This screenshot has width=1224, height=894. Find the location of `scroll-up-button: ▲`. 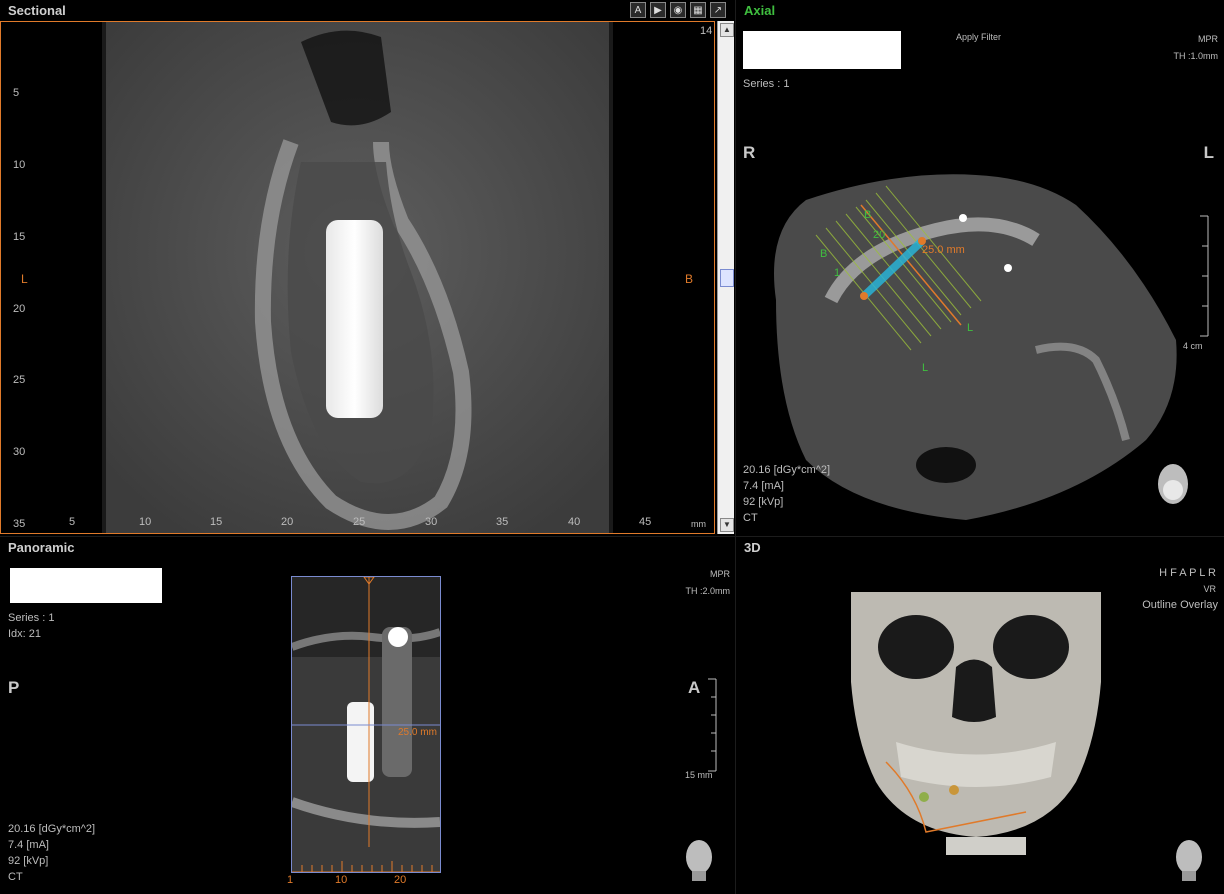

scroll-up-button: ▲ is located at coordinates (727, 30).